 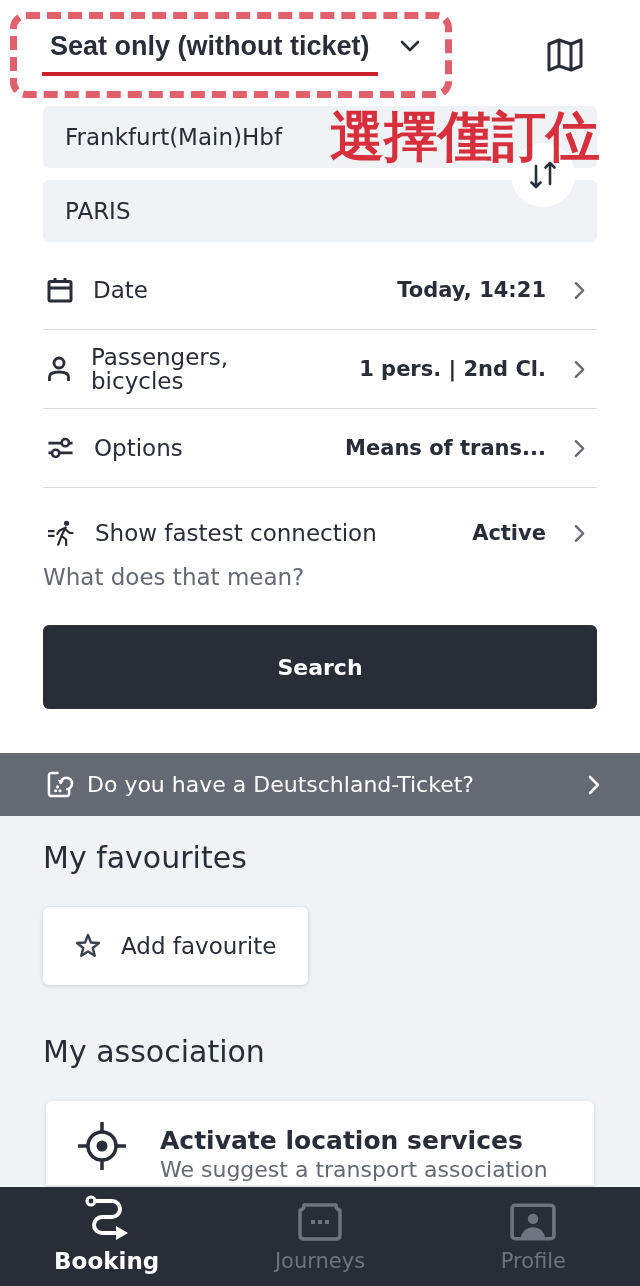 I want to click on annotation-label: 選擇僅訂位, so click(x=465, y=137).